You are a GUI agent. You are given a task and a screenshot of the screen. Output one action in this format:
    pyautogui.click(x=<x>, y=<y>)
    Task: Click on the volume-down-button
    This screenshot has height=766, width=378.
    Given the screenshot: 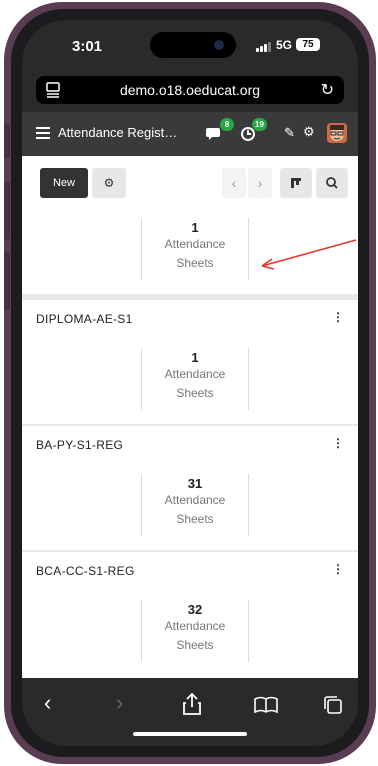 What is the action you would take?
    pyautogui.click(x=7, y=281)
    